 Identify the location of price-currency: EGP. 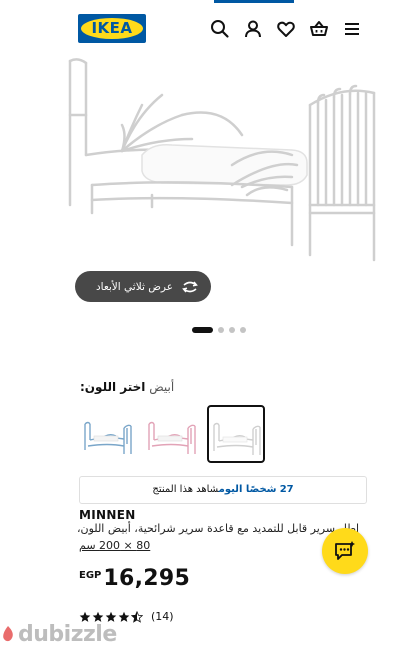
(90, 575).